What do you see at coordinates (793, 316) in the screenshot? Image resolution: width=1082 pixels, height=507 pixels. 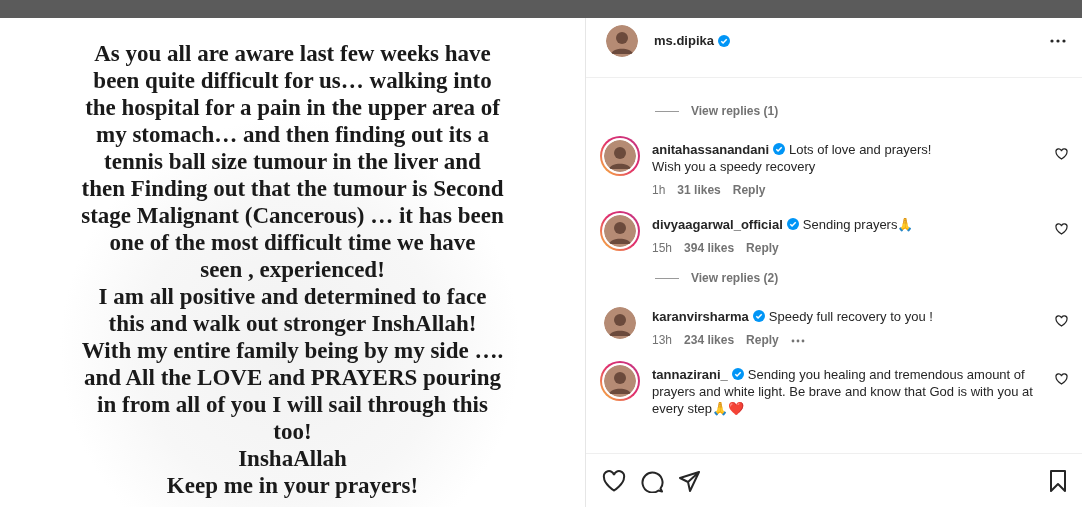 I see `comment-text: karanvirsharma Speedy full recovery to you !` at bounding box center [793, 316].